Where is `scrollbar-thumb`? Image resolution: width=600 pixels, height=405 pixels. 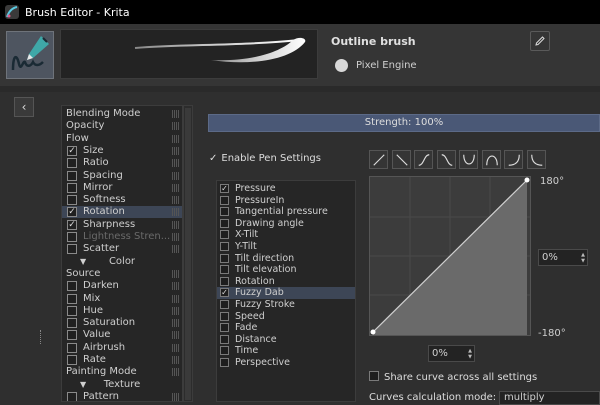 scrollbar-thumb is located at coordinates (188, 254).